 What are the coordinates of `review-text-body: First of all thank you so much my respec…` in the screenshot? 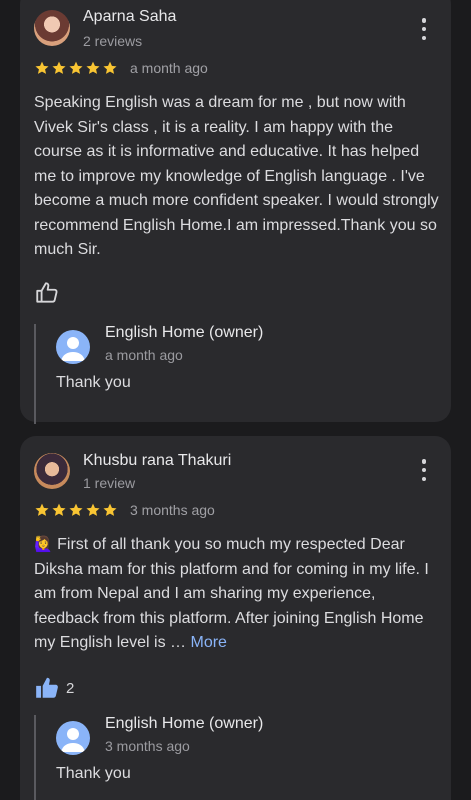 It's located at (231, 593).